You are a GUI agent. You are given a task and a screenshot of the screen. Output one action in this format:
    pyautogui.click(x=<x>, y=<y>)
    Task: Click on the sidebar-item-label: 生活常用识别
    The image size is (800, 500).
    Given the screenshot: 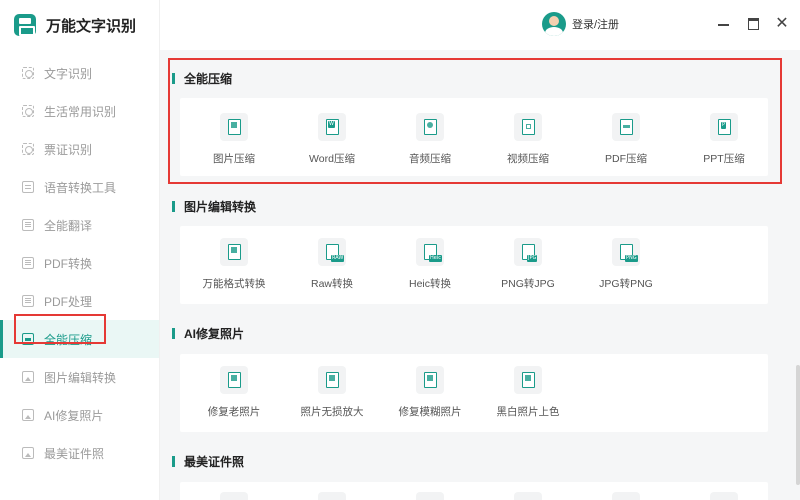 What is the action you would take?
    pyautogui.click(x=80, y=111)
    